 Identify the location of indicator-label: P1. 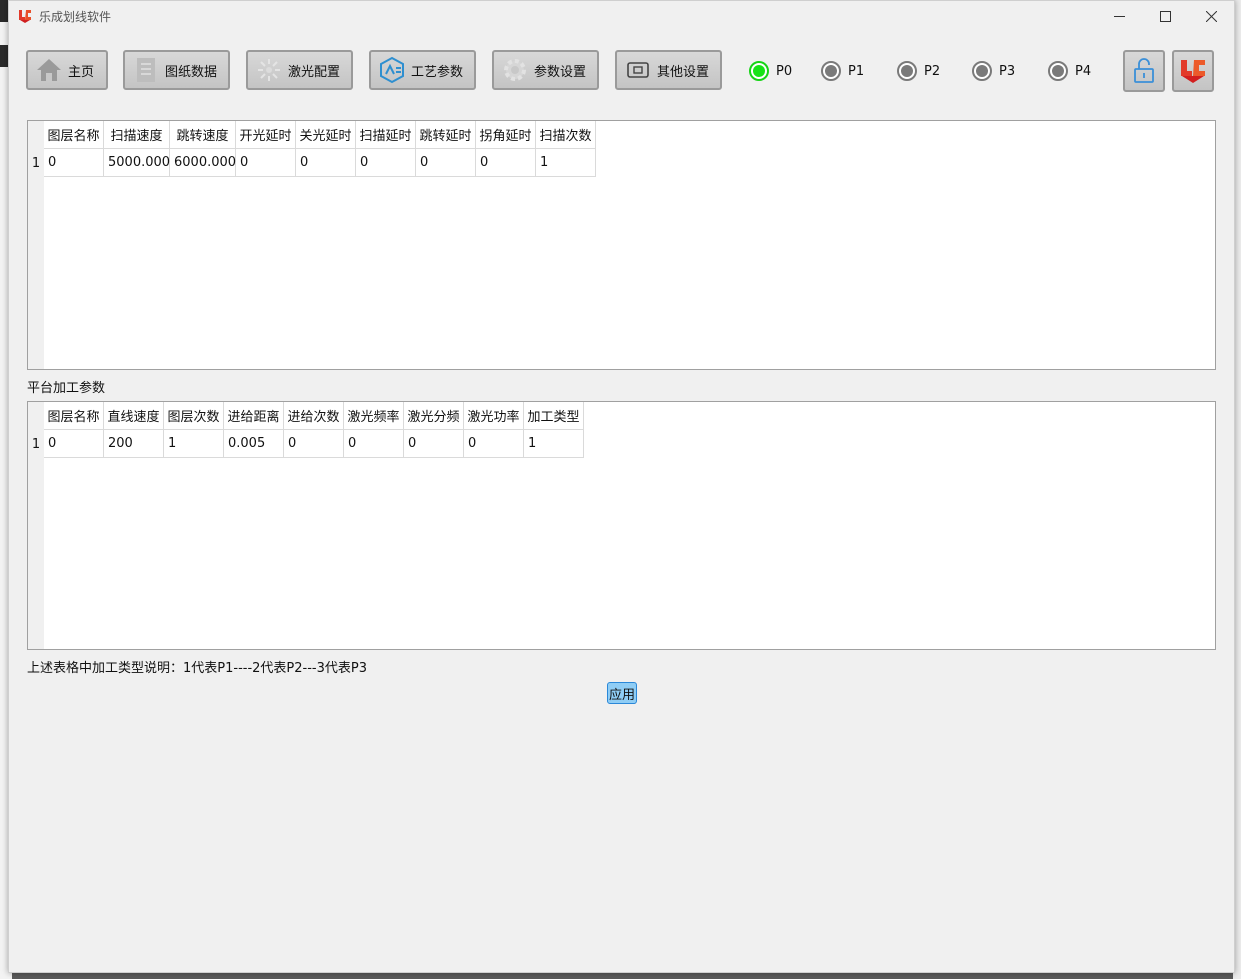
(856, 71).